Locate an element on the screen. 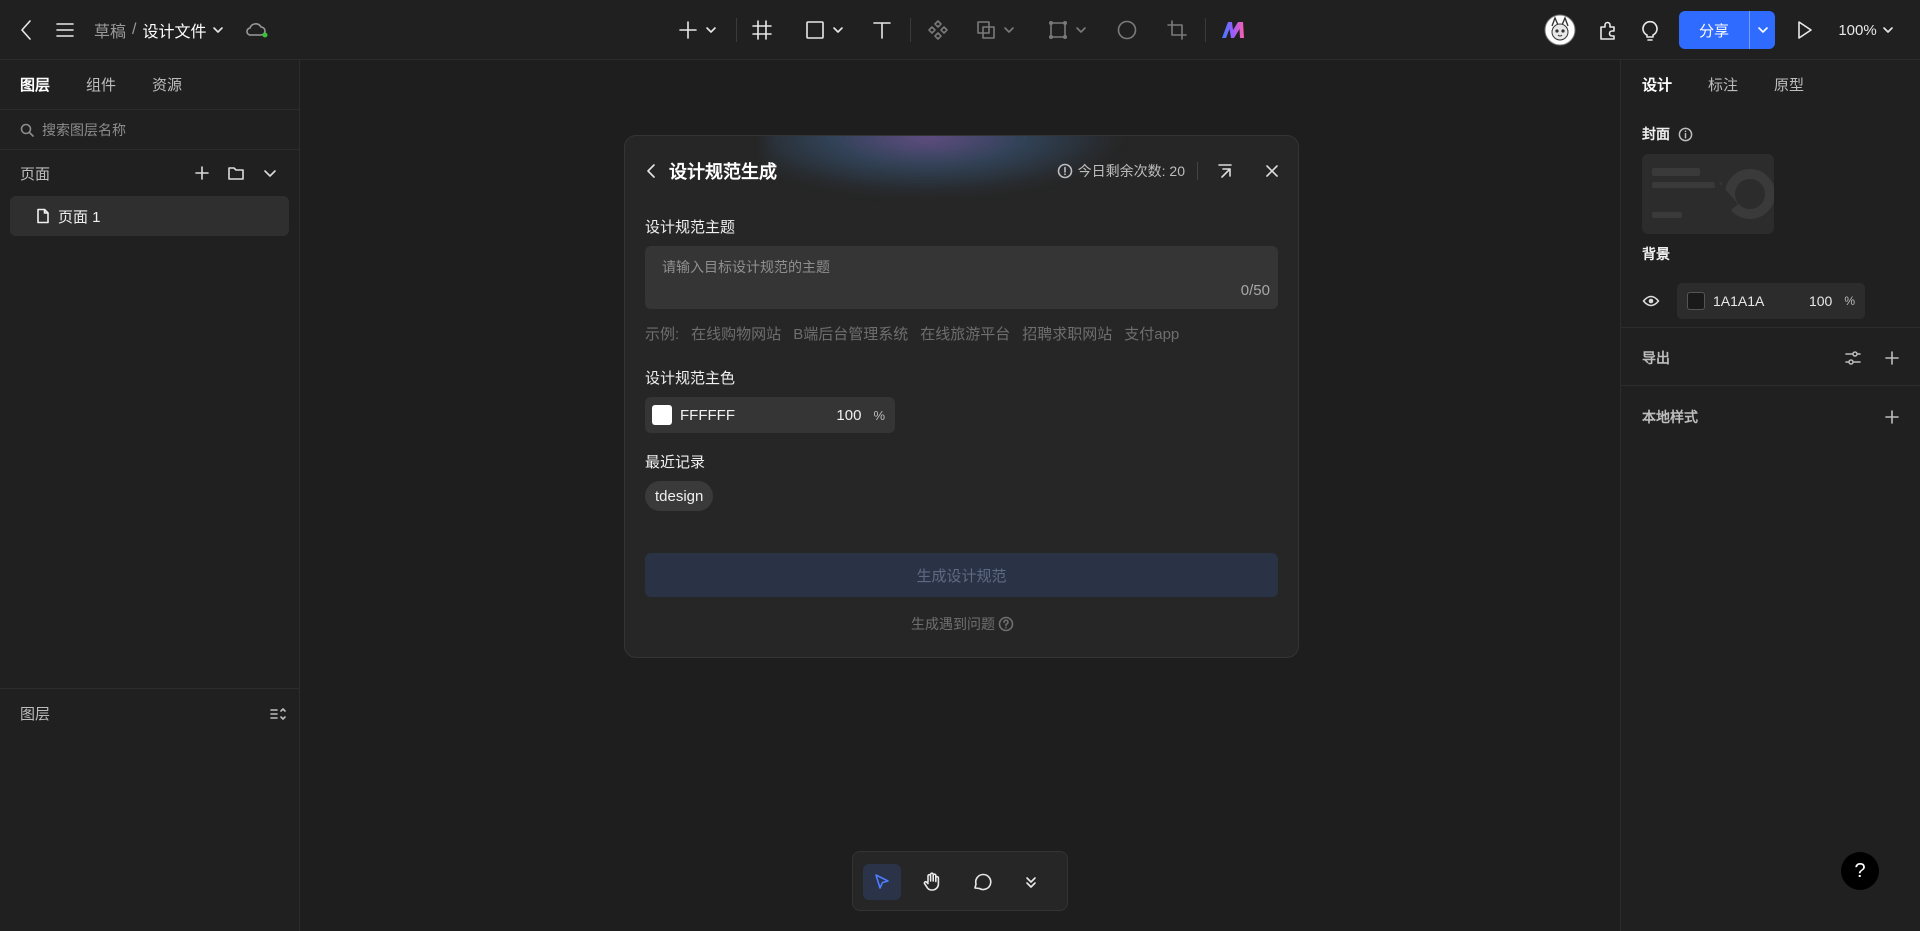  tab-components: 组件 is located at coordinates (101, 84).